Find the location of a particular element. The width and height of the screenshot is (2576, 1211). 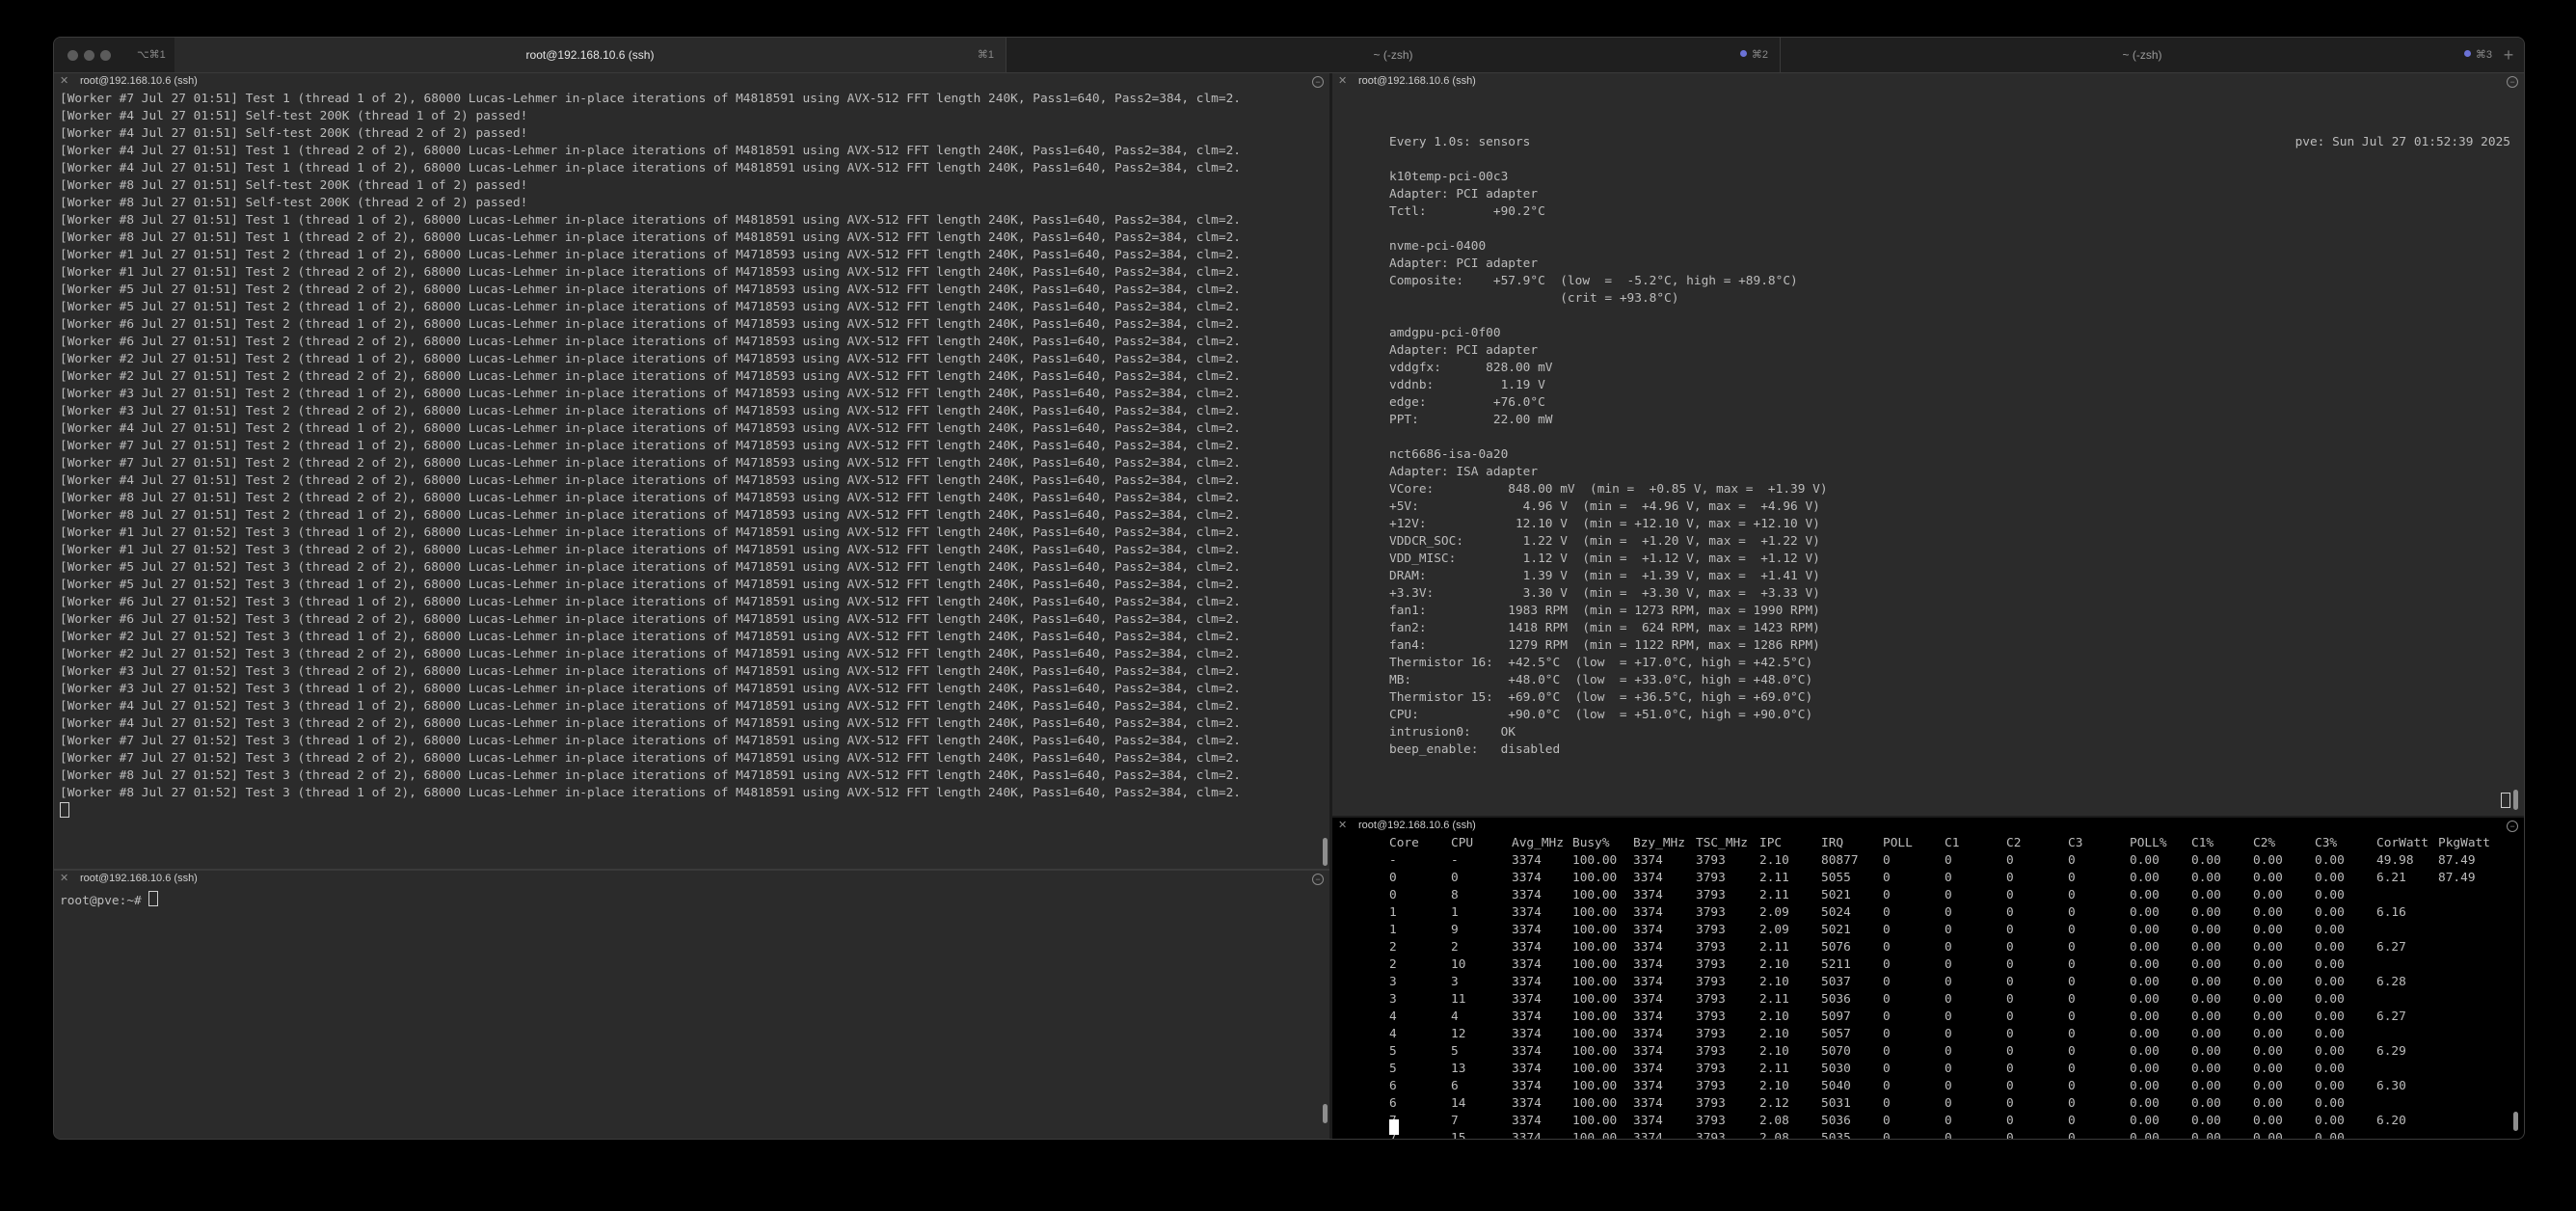

sensor-line: PPT: 22.00 mW is located at coordinates (1471, 420).